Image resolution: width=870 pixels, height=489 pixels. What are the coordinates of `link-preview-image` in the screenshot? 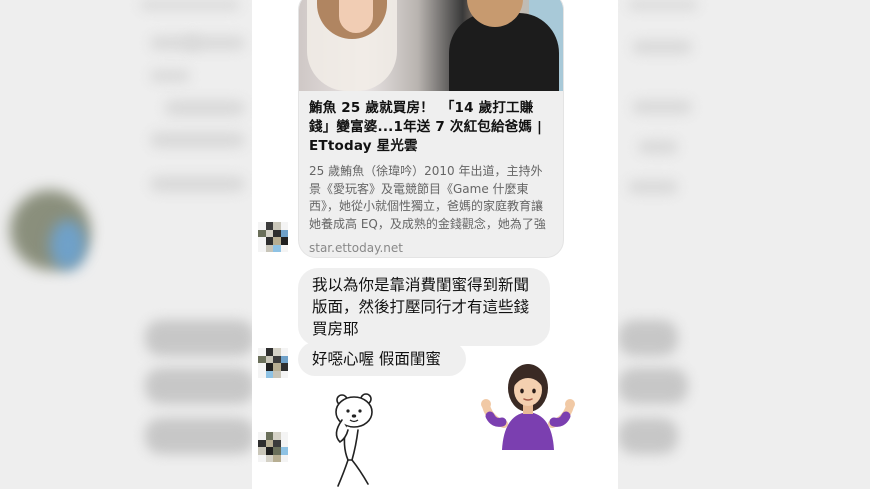 It's located at (431, 45).